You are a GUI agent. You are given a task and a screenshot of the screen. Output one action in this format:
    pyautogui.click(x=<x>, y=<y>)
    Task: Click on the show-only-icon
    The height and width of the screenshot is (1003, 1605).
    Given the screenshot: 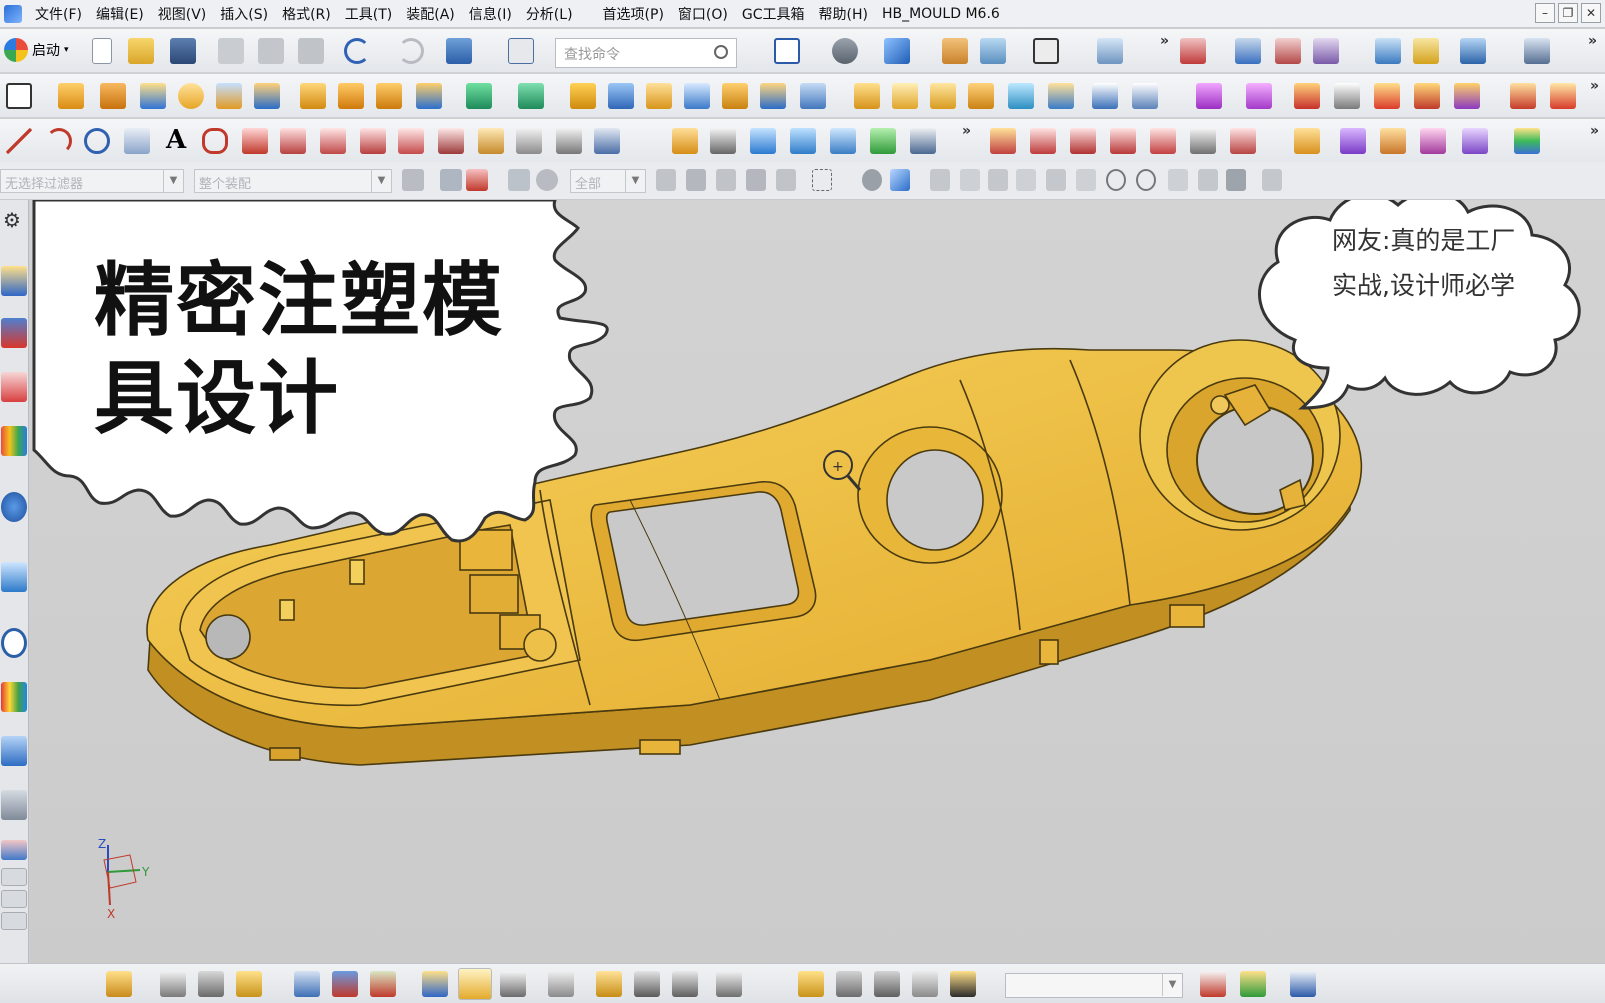 What is the action you would take?
    pyautogui.click(x=1213, y=984)
    